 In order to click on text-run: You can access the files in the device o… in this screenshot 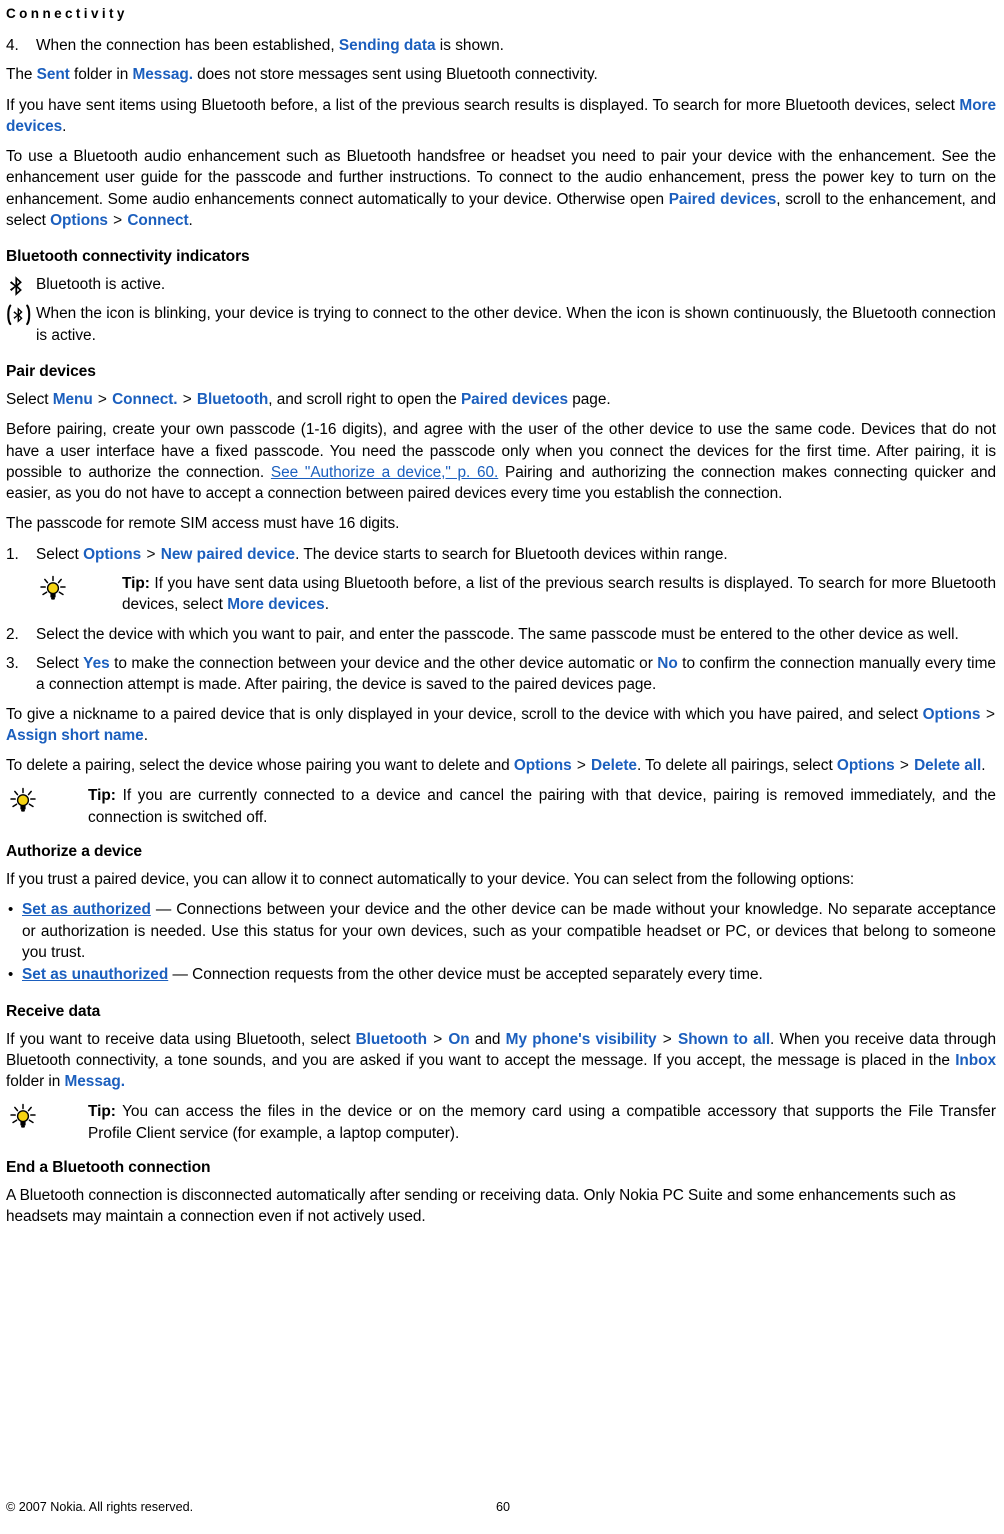, I will do `click(542, 1122)`.